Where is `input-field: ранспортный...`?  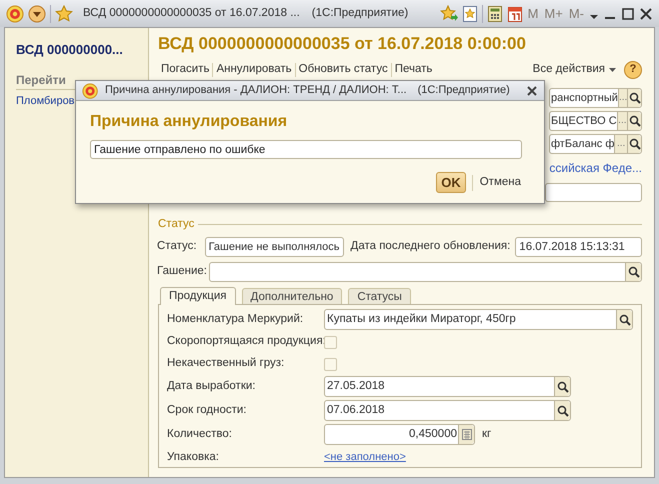 input-field: ранспортный... is located at coordinates (595, 98).